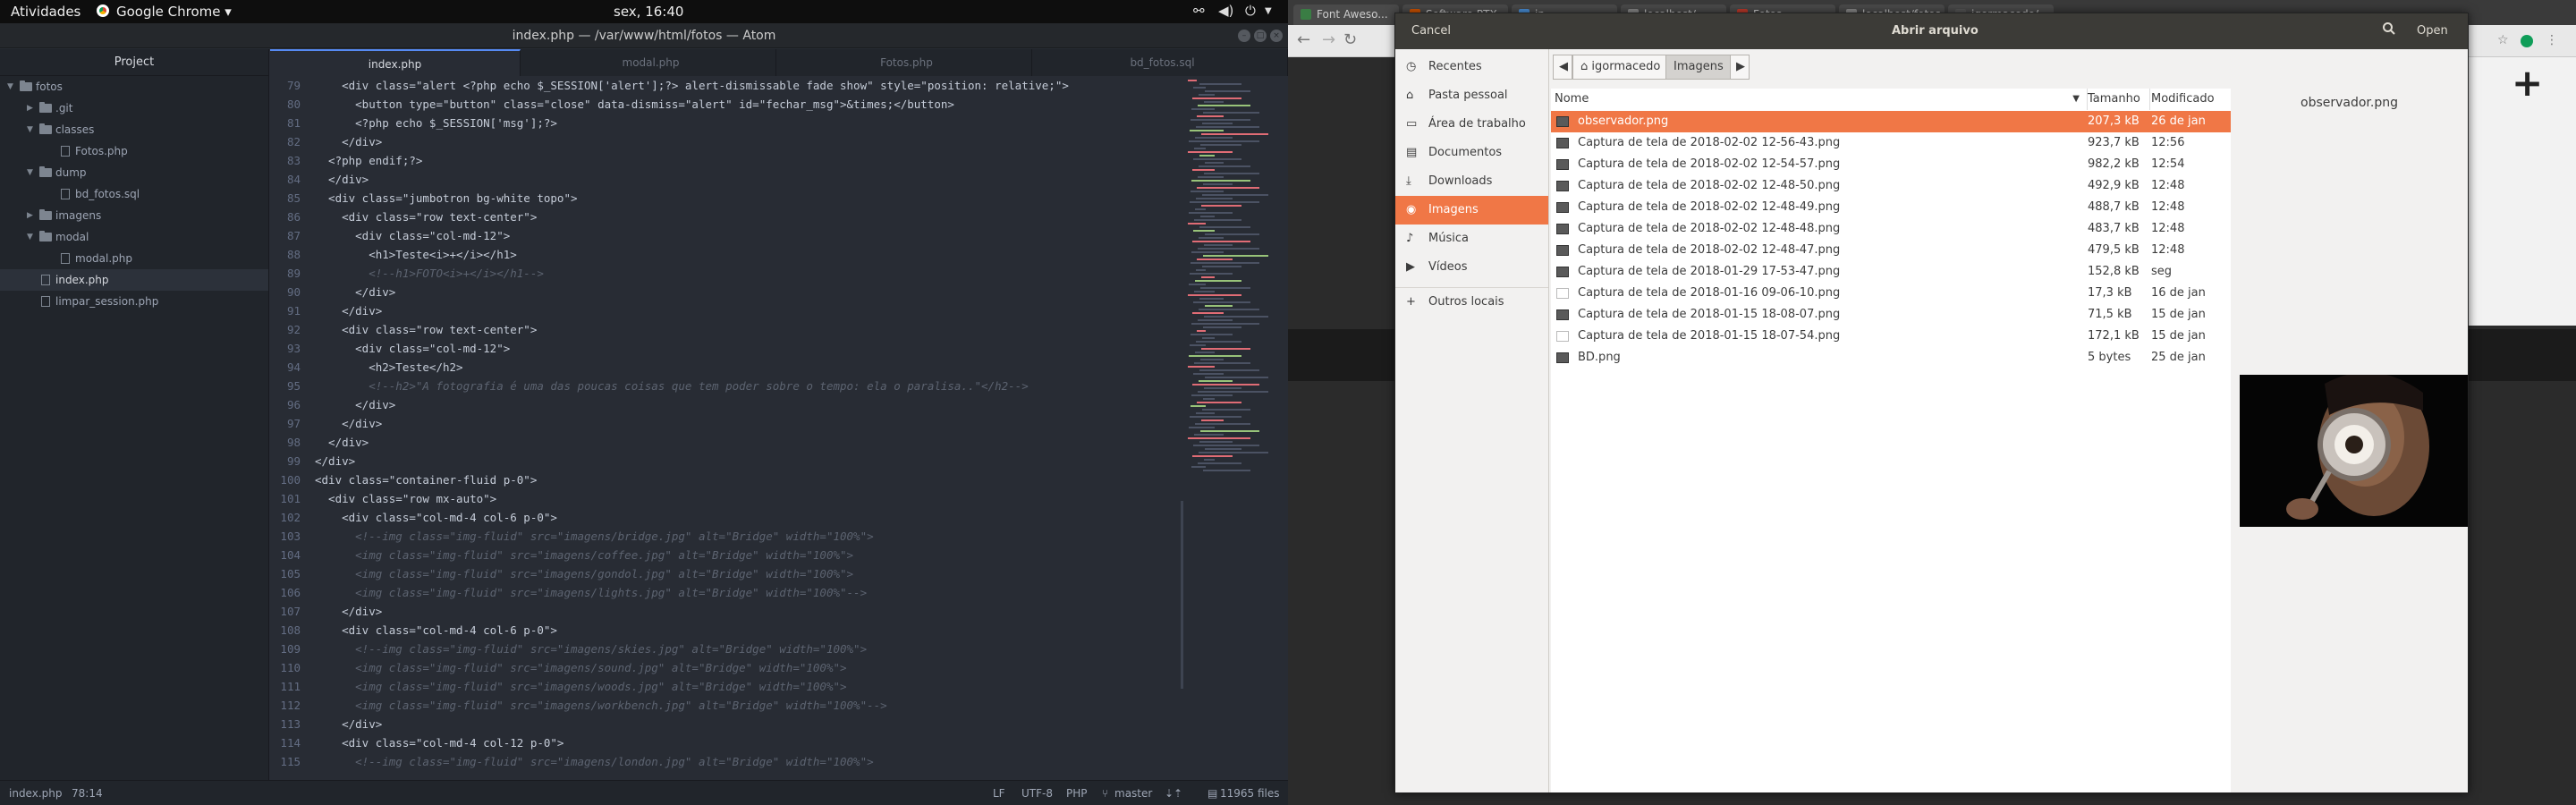 The height and width of the screenshot is (805, 2576). What do you see at coordinates (1431, 31) in the screenshot?
I see `cancel-button: Cancel` at bounding box center [1431, 31].